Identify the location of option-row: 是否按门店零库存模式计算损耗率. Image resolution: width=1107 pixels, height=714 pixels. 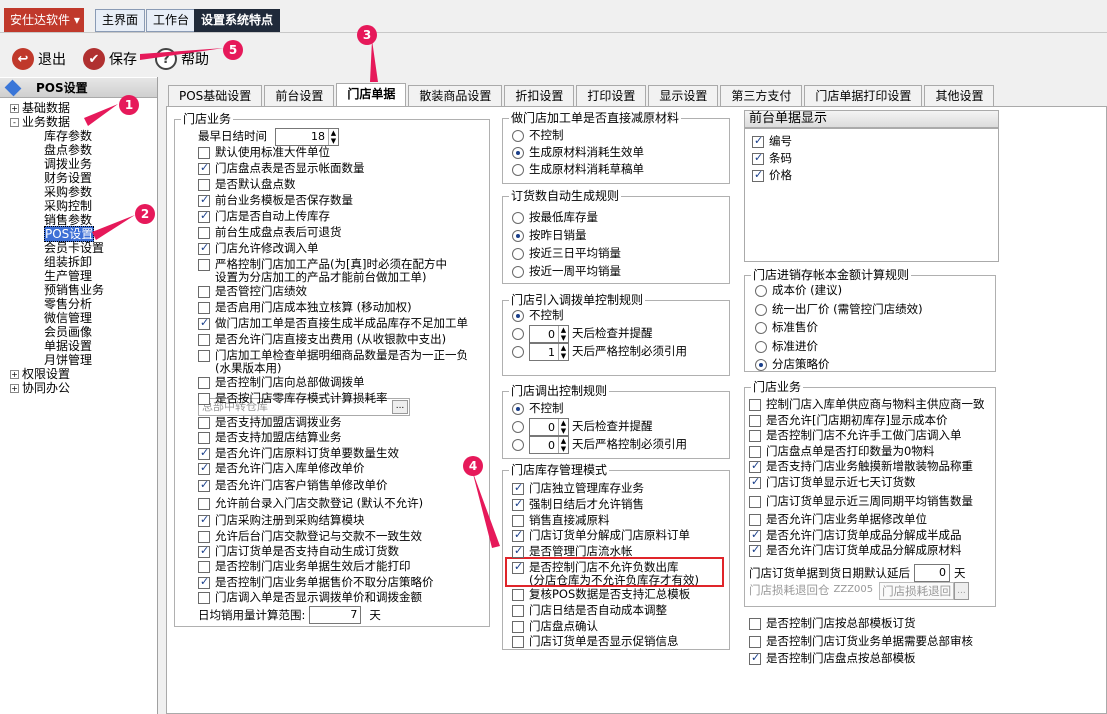
(293, 398).